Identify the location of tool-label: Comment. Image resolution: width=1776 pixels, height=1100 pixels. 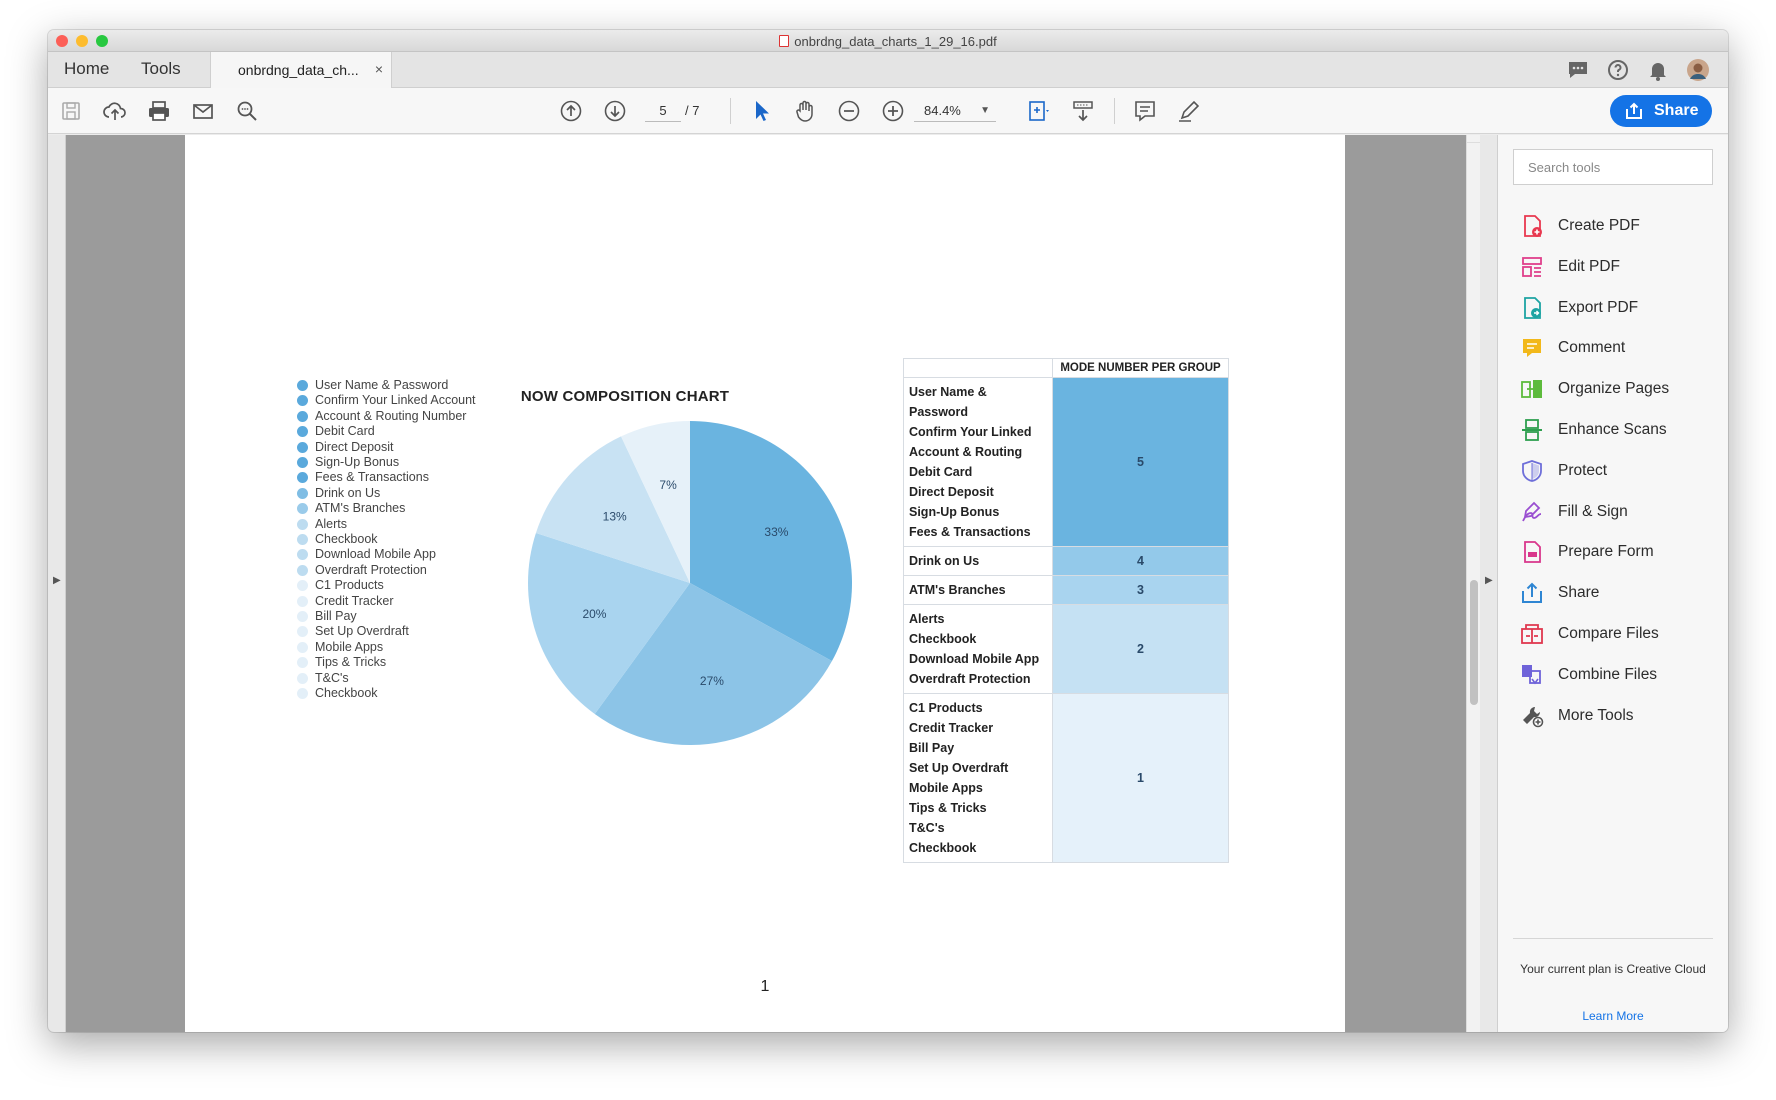
(1592, 348).